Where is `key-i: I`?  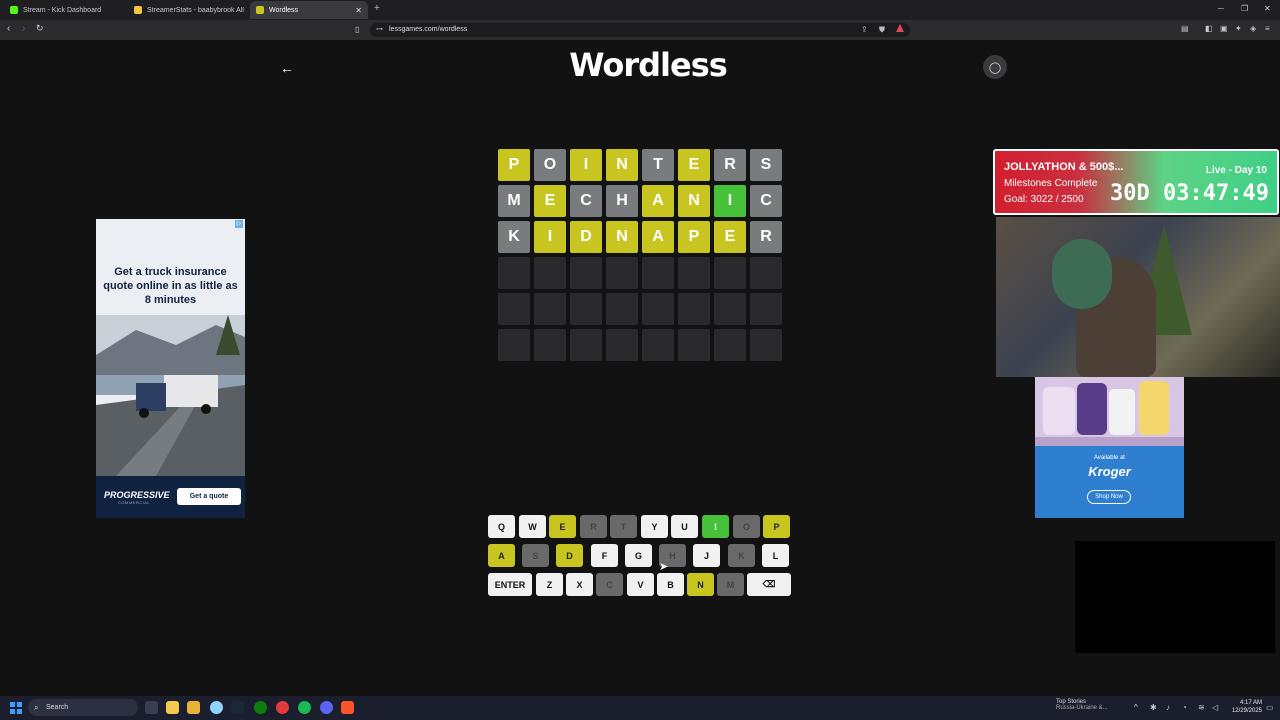
key-i: I is located at coordinates (715, 526).